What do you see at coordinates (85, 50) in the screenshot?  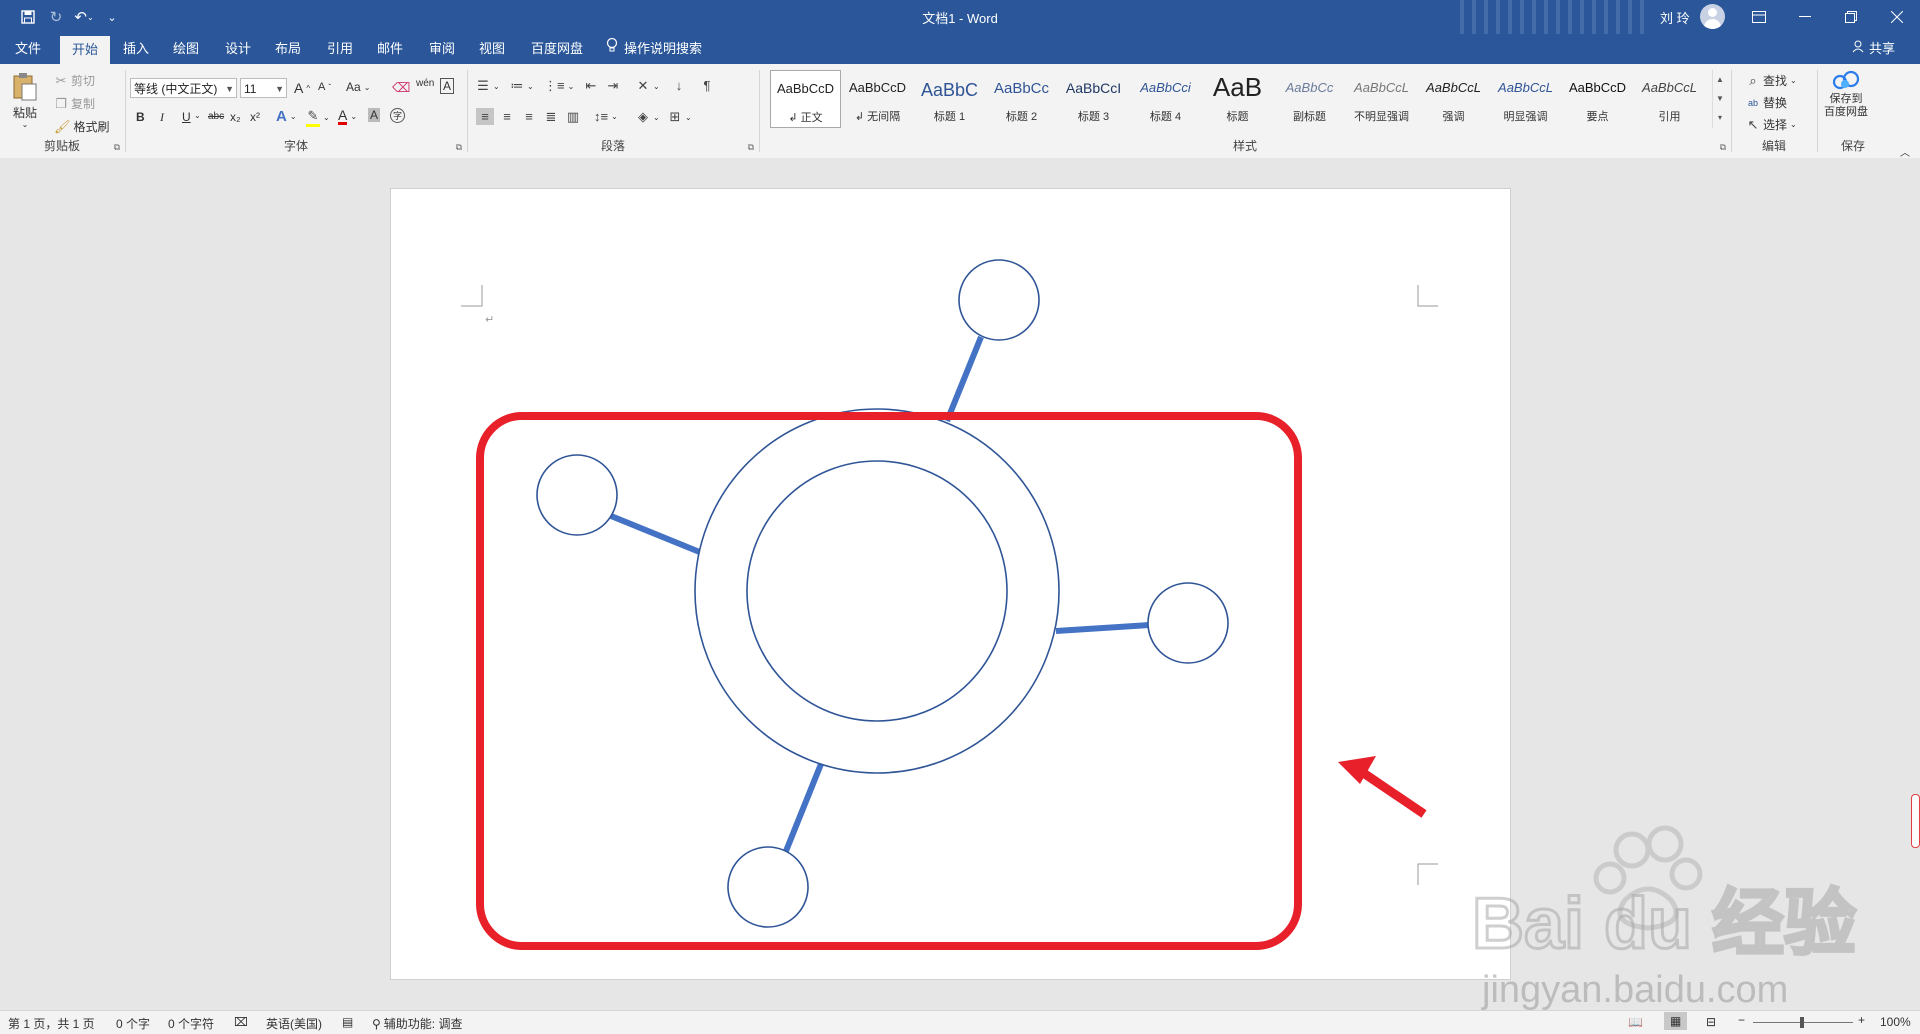 I see `tab-home: 开始` at bounding box center [85, 50].